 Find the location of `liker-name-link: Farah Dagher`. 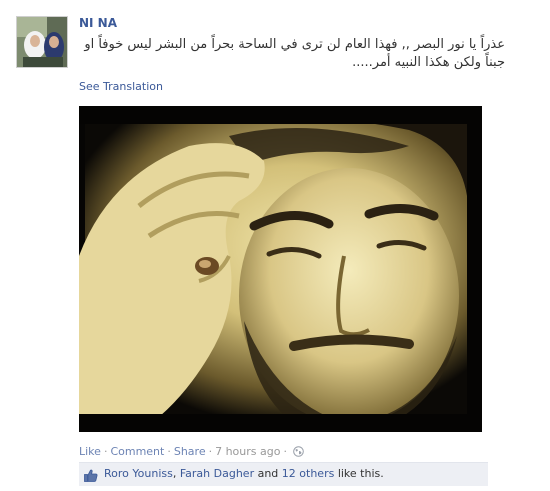

liker-name-link: Farah Dagher is located at coordinates (217, 473).